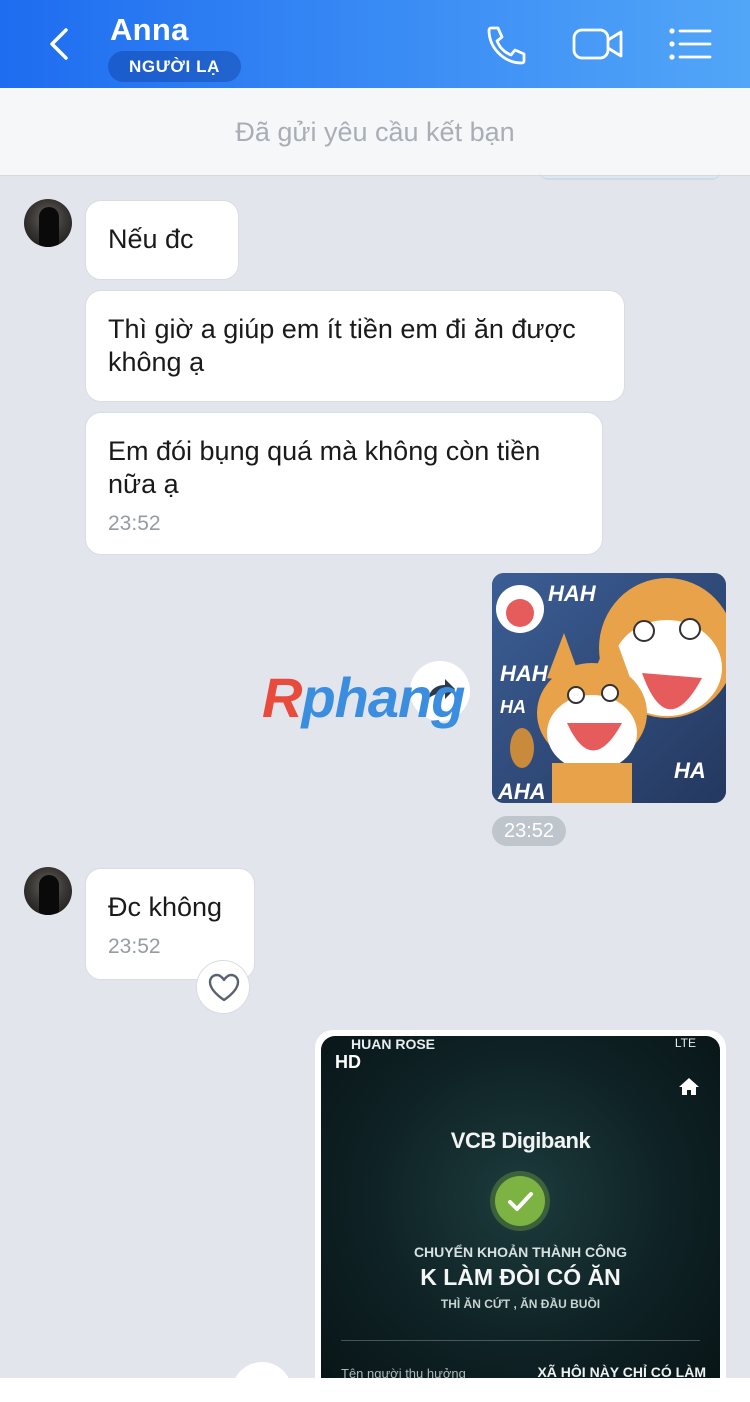  What do you see at coordinates (149, 30) in the screenshot?
I see `contact-name: Anna` at bounding box center [149, 30].